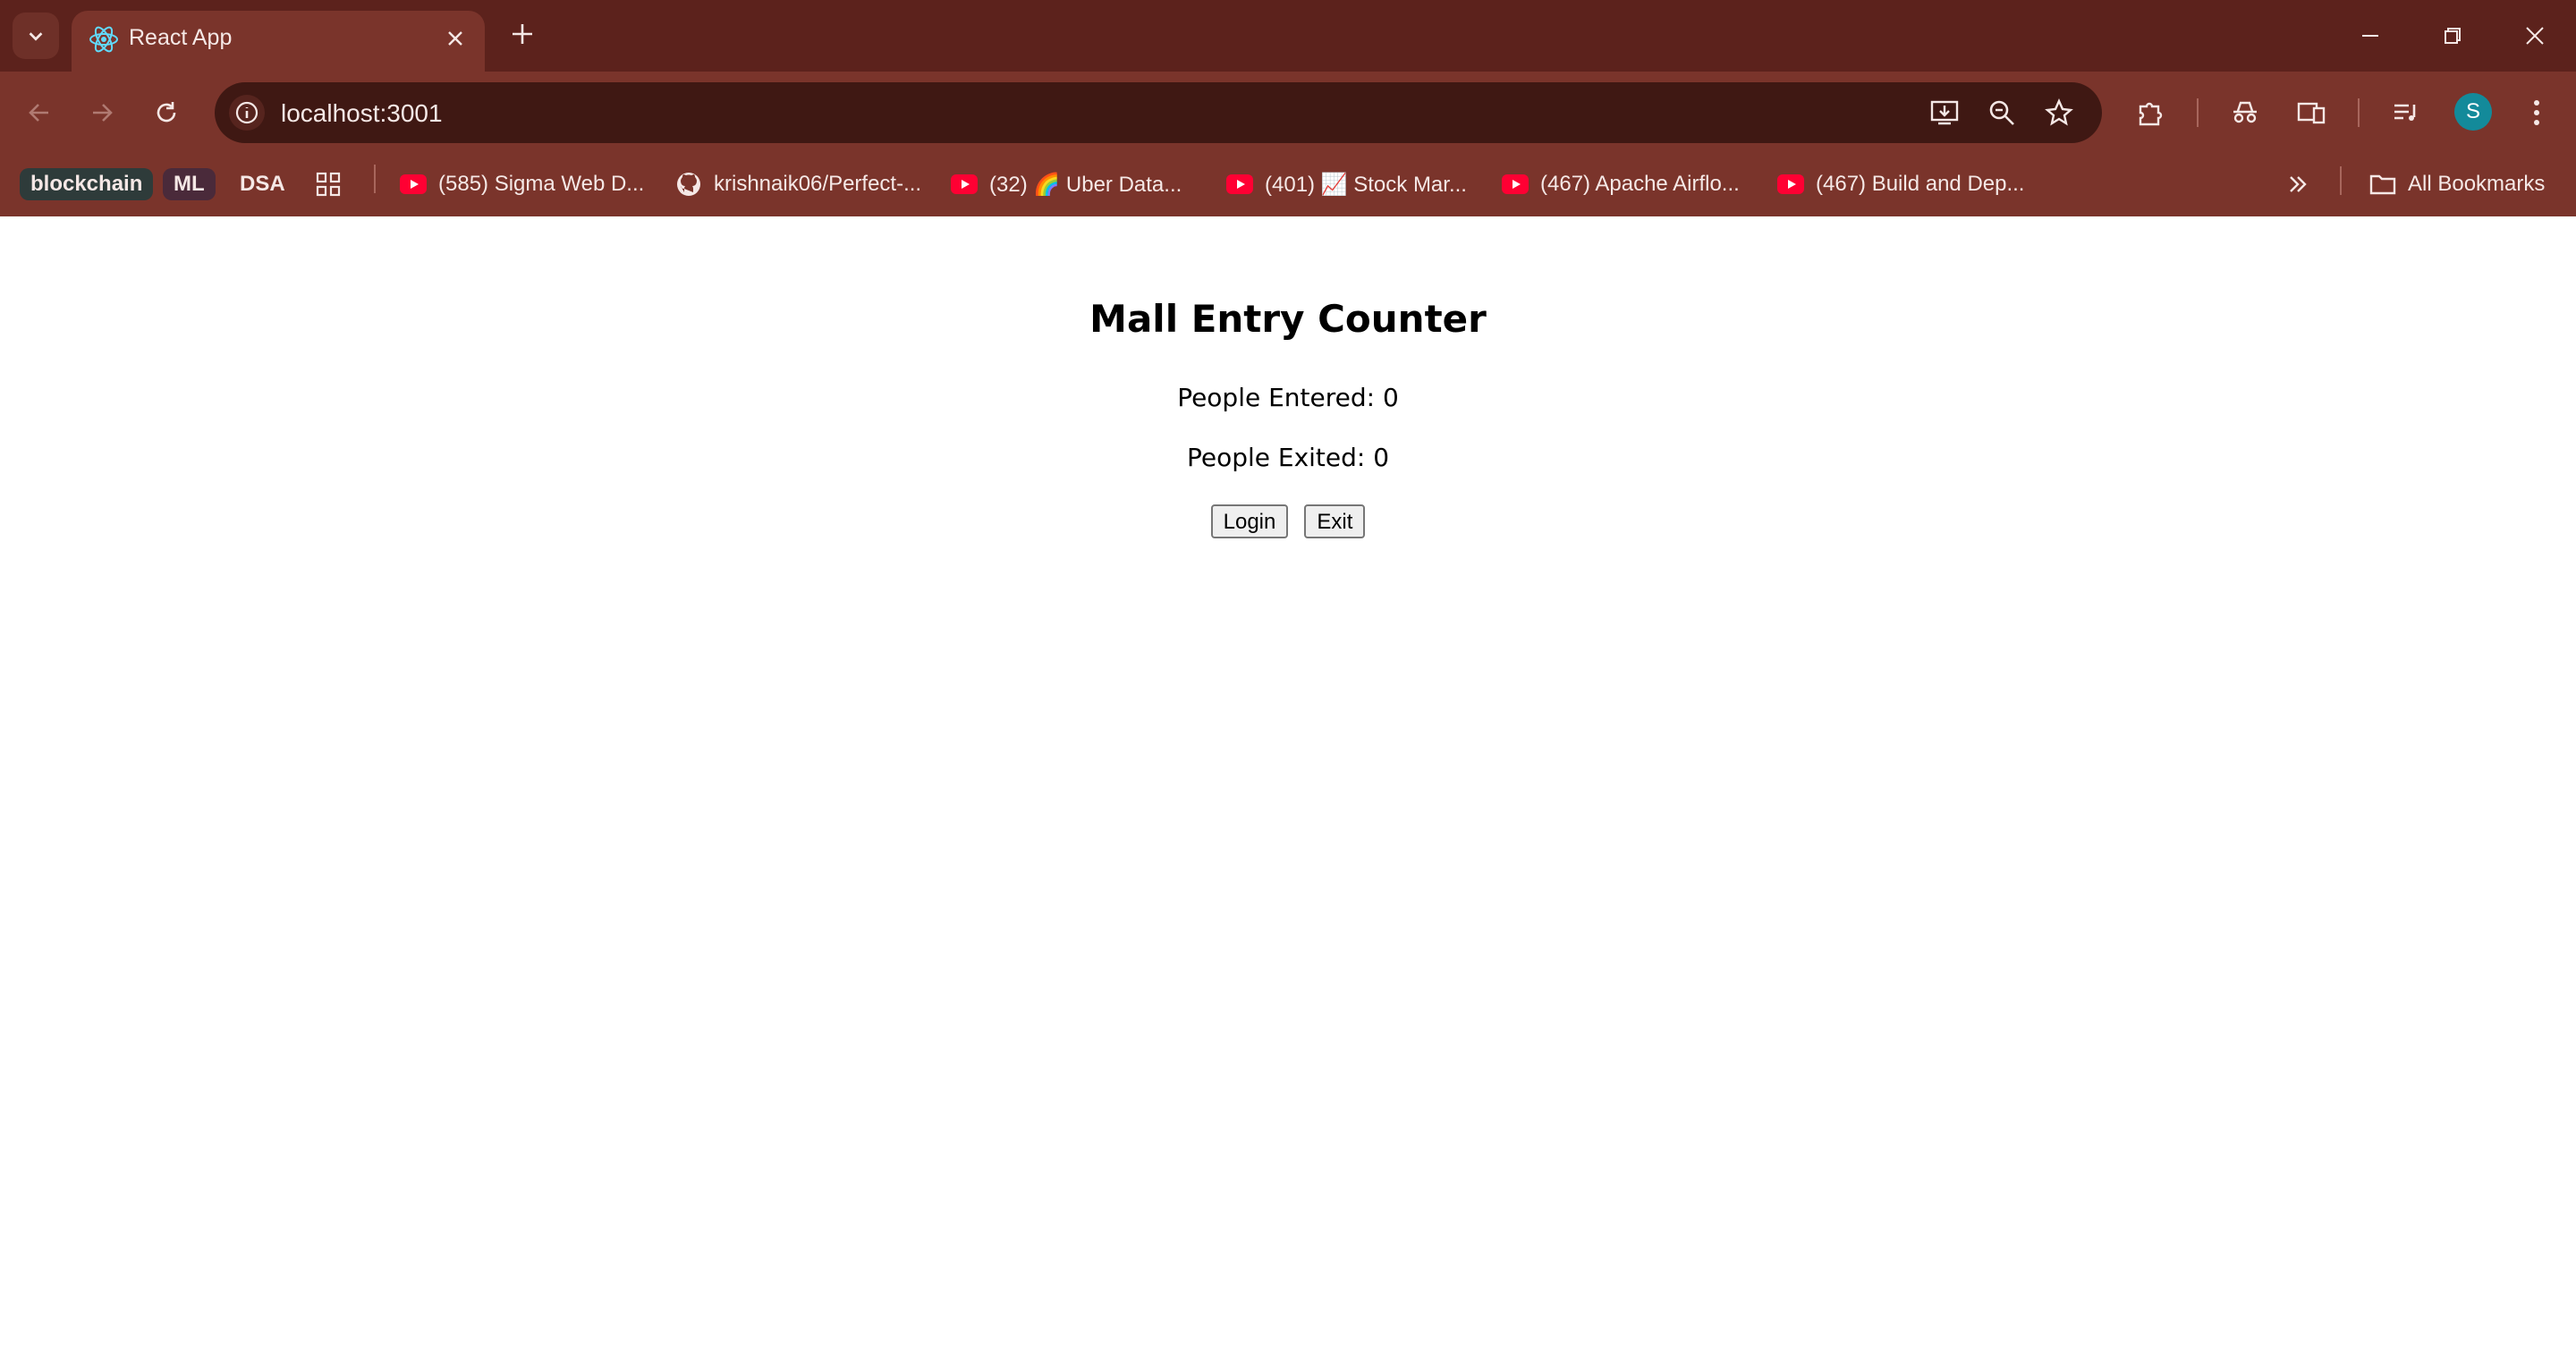  I want to click on bookmark-label: DSA, so click(262, 184).